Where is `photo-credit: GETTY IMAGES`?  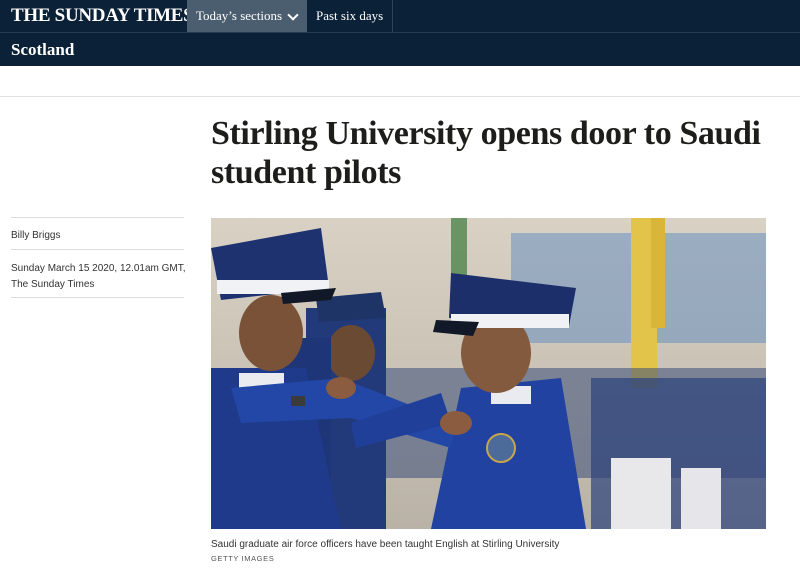
photo-credit: GETTY IMAGES is located at coordinates (243, 558).